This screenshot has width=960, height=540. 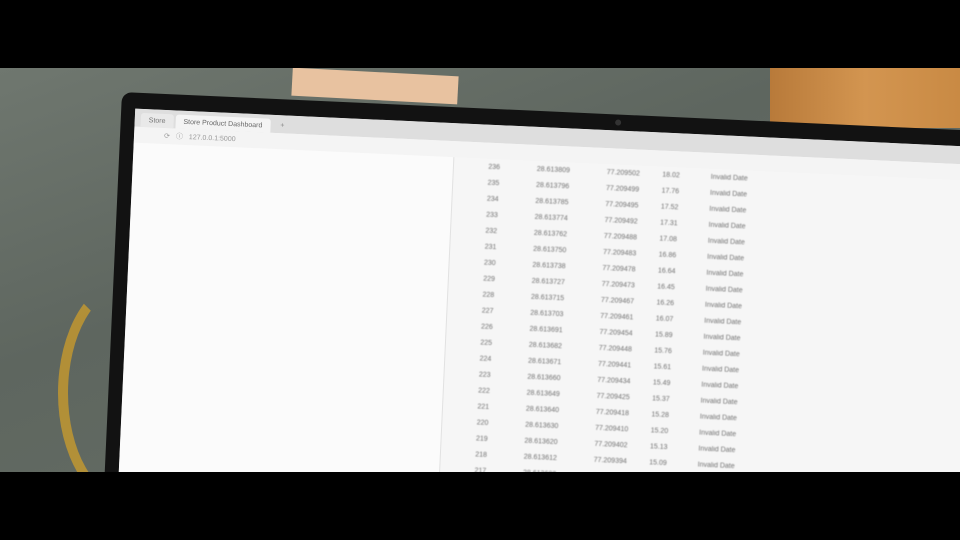 I want to click on row-id: 219, so click(x=481, y=438).